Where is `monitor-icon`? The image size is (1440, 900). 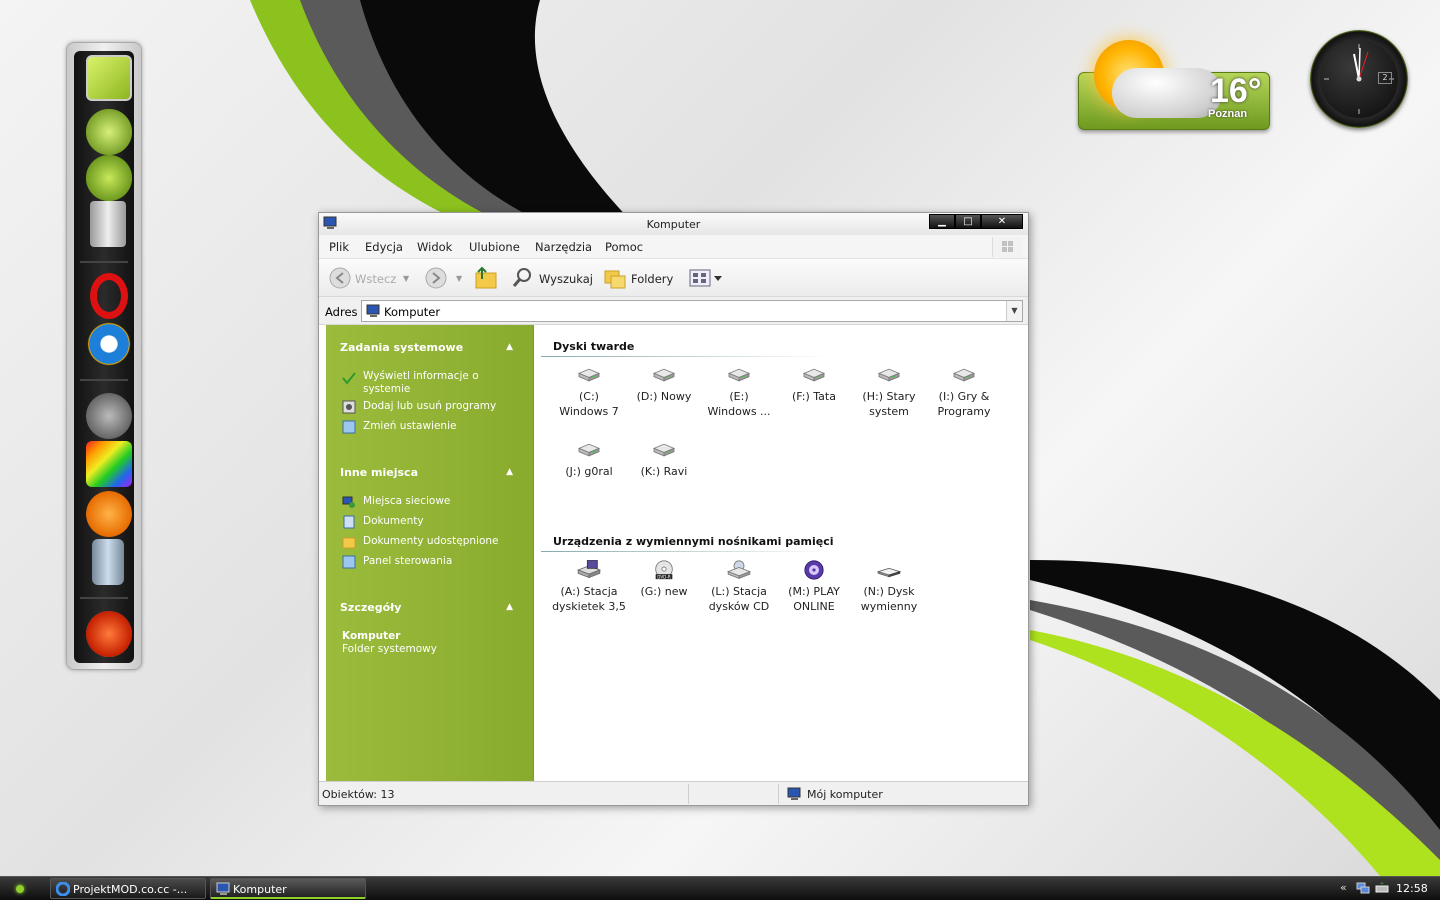
monitor-icon is located at coordinates (109, 78).